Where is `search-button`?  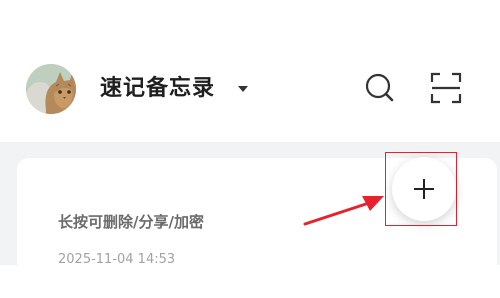
search-button is located at coordinates (380, 88).